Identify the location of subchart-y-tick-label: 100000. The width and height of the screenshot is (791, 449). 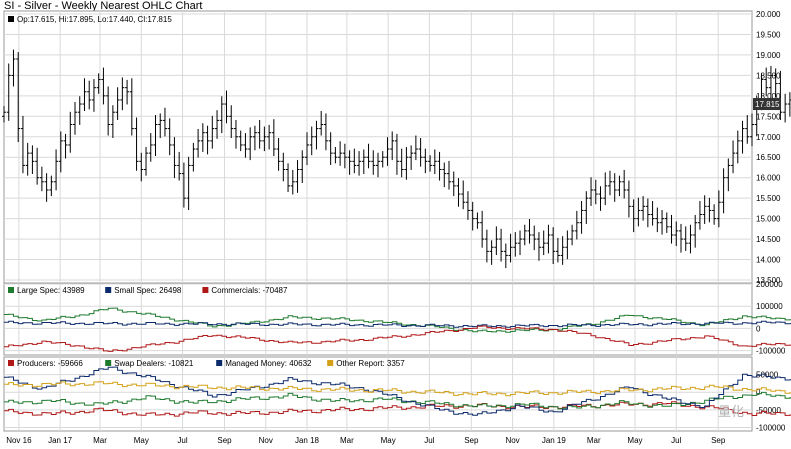
(769, 306).